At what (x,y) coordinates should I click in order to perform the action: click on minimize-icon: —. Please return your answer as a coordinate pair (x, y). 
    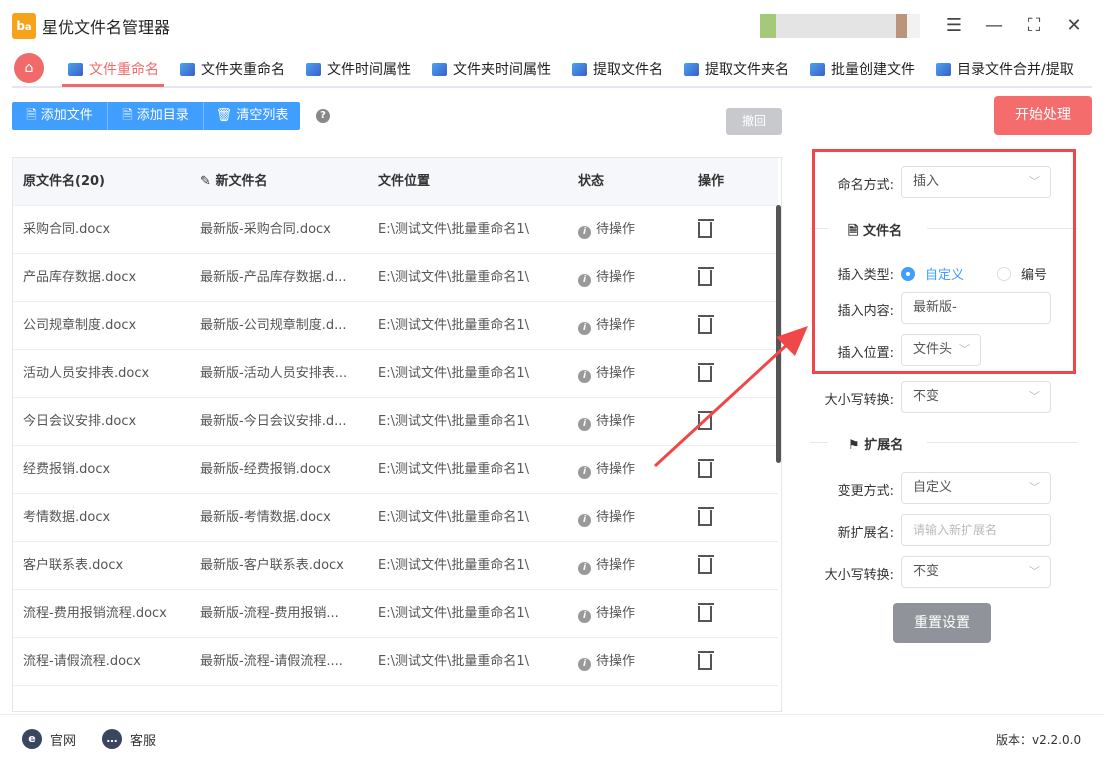
    Looking at the image, I should click on (994, 26).